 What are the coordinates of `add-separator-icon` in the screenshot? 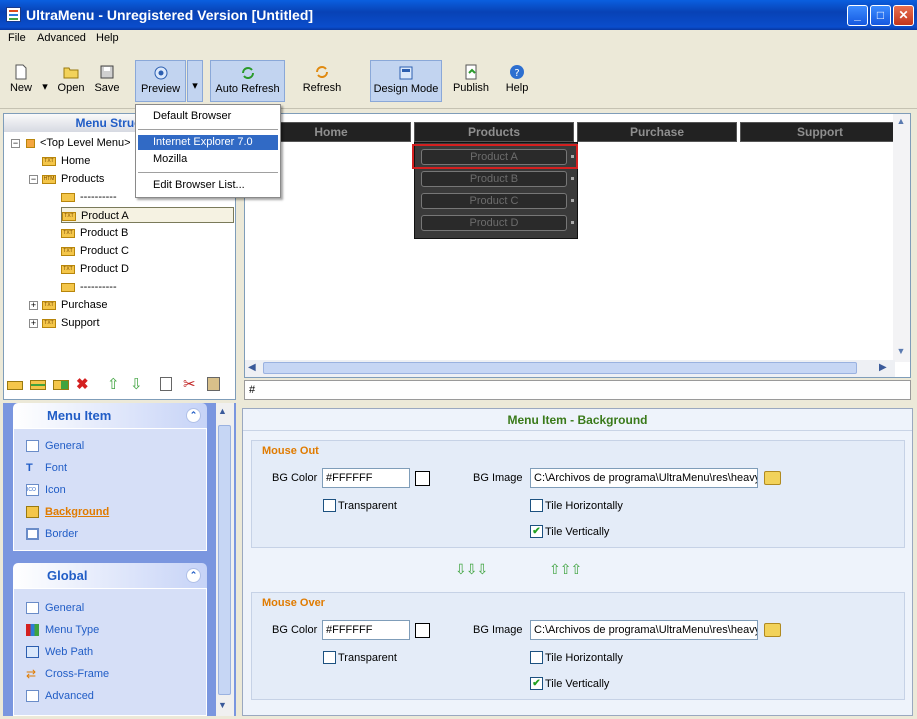 It's located at (38, 385).